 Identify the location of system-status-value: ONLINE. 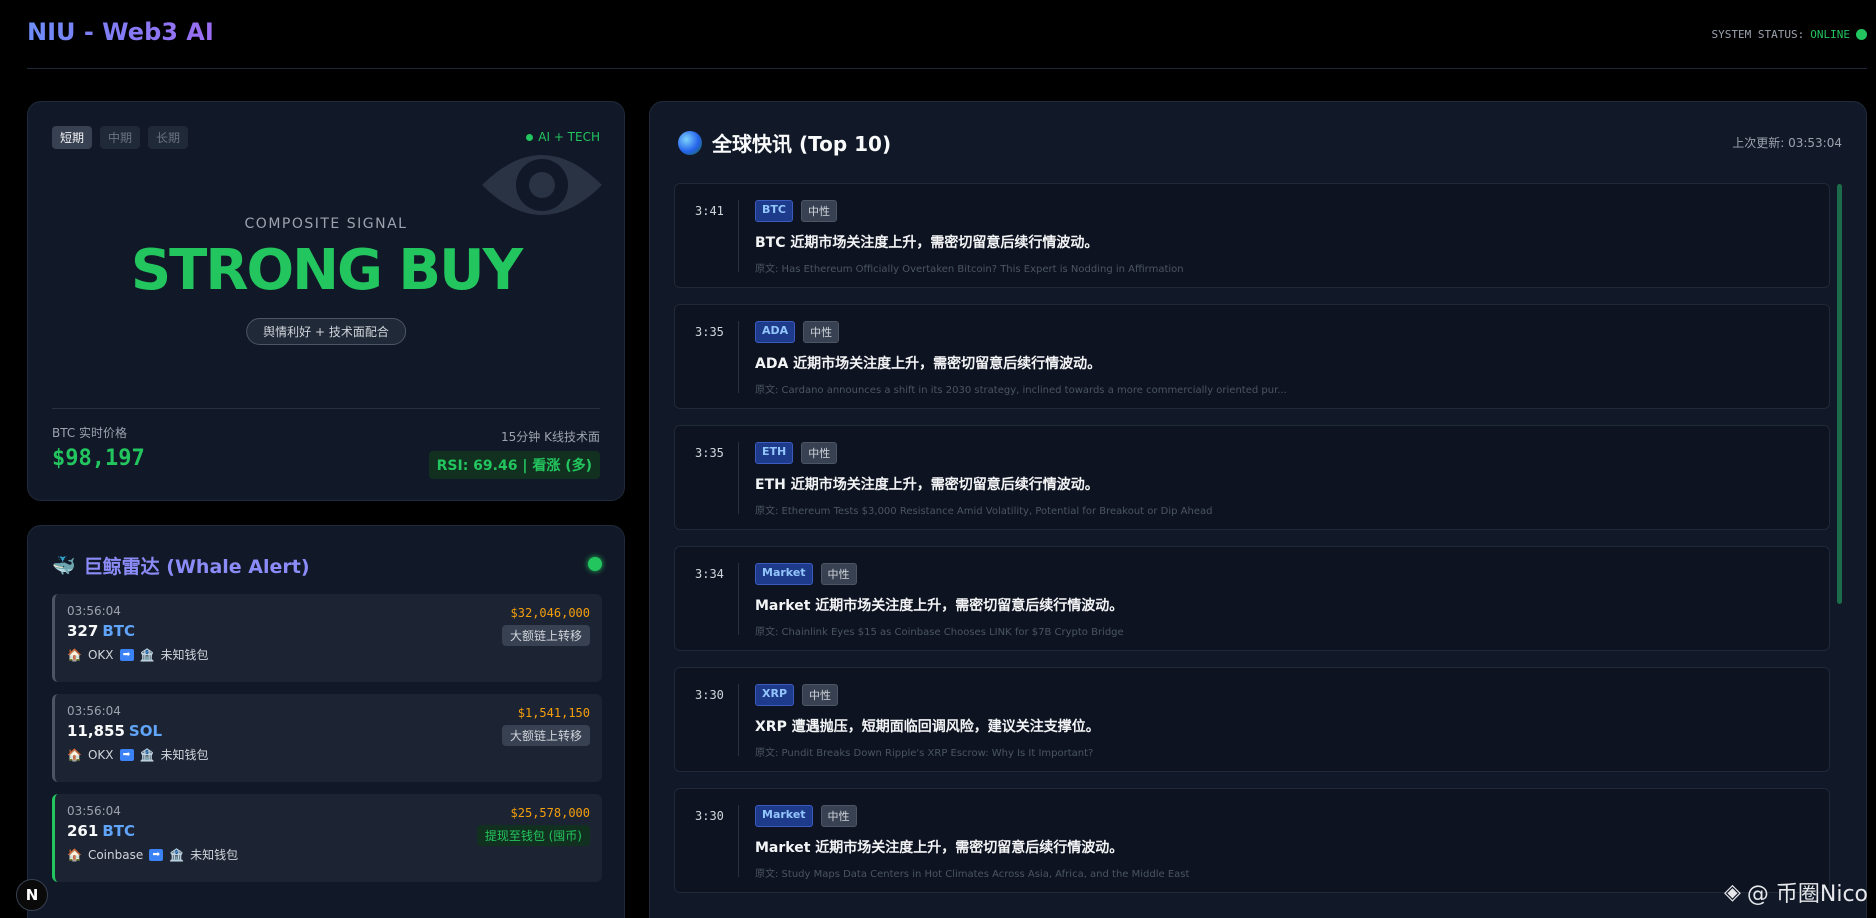
(1830, 34).